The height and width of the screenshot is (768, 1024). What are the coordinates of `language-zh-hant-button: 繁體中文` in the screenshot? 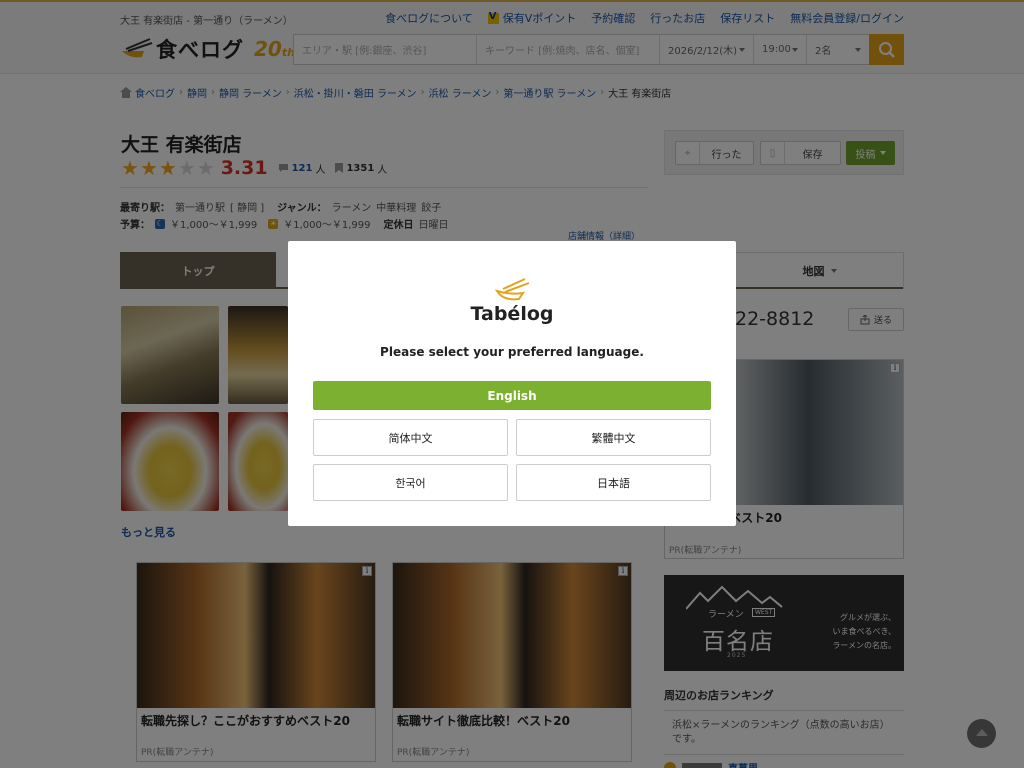 It's located at (613, 437).